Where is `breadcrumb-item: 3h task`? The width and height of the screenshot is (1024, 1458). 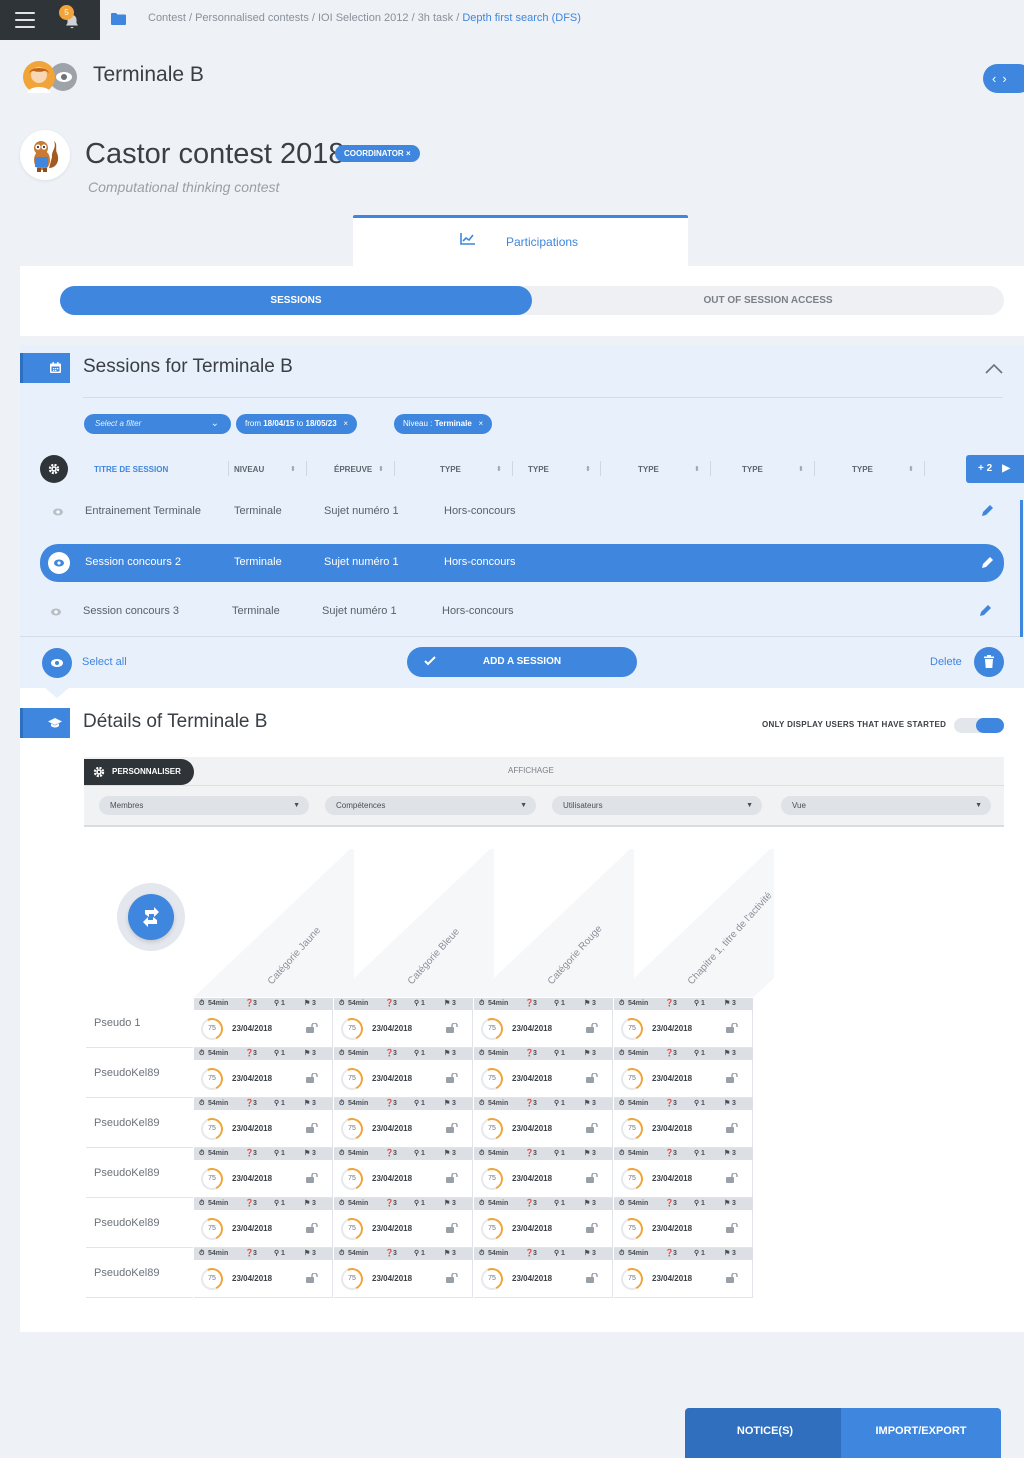 breadcrumb-item: 3h task is located at coordinates (435, 18).